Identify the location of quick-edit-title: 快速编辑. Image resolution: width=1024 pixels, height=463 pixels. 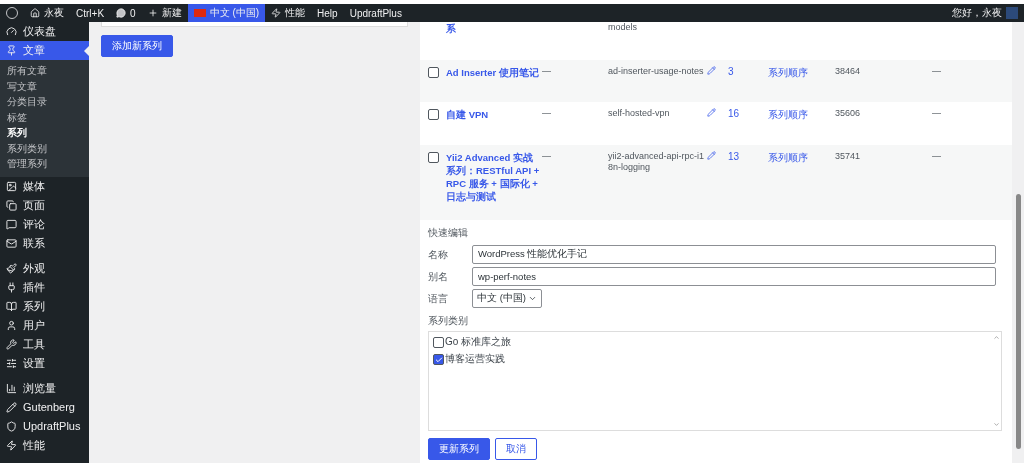
(448, 233).